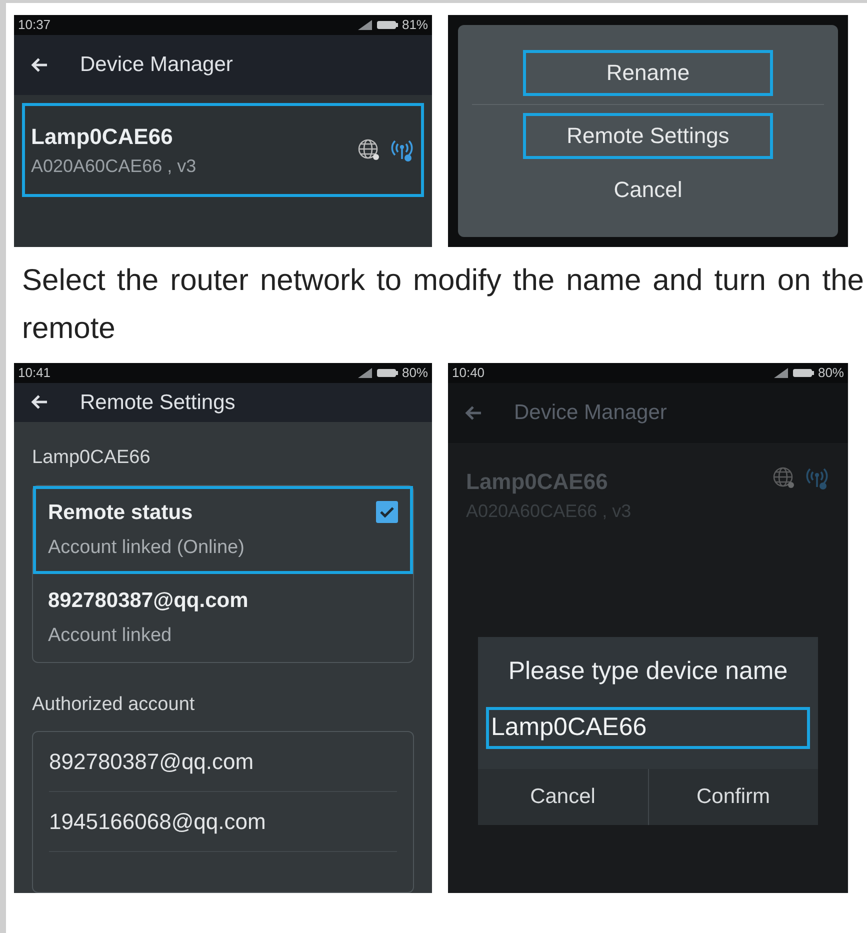  What do you see at coordinates (146, 548) in the screenshot?
I see `row-subtitle: Account linked (Online)` at bounding box center [146, 548].